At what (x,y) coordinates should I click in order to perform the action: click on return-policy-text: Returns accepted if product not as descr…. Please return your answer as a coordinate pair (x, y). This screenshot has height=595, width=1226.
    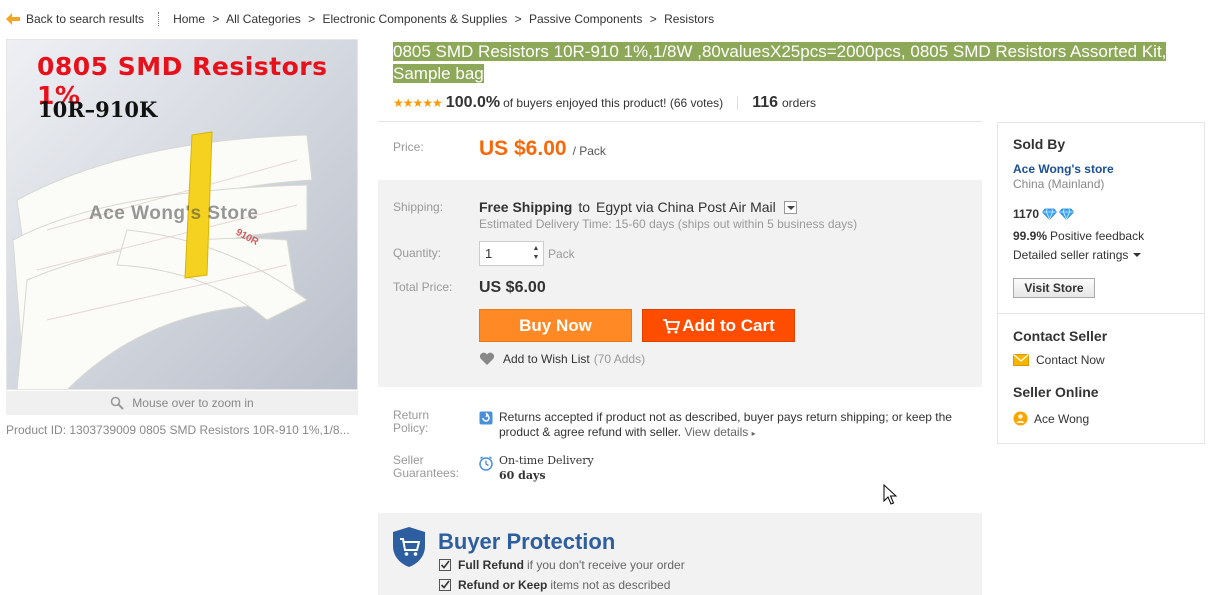
    Looking at the image, I should click on (734, 425).